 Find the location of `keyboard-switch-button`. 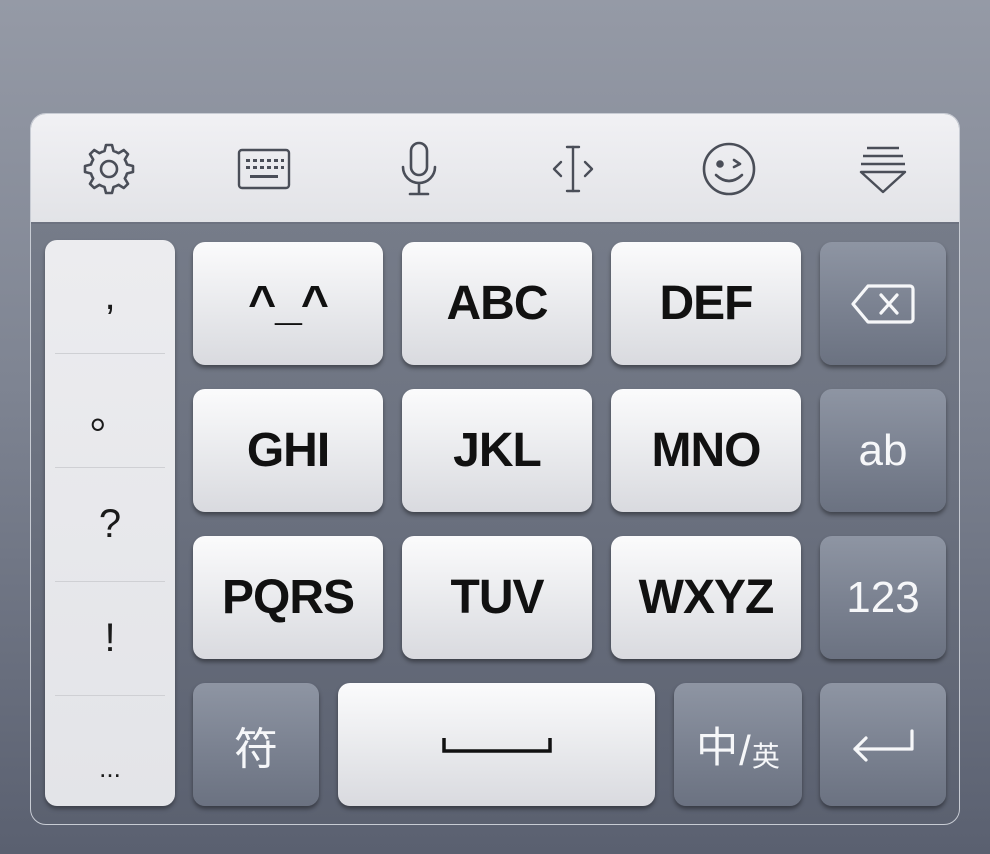

keyboard-switch-button is located at coordinates (264, 169).